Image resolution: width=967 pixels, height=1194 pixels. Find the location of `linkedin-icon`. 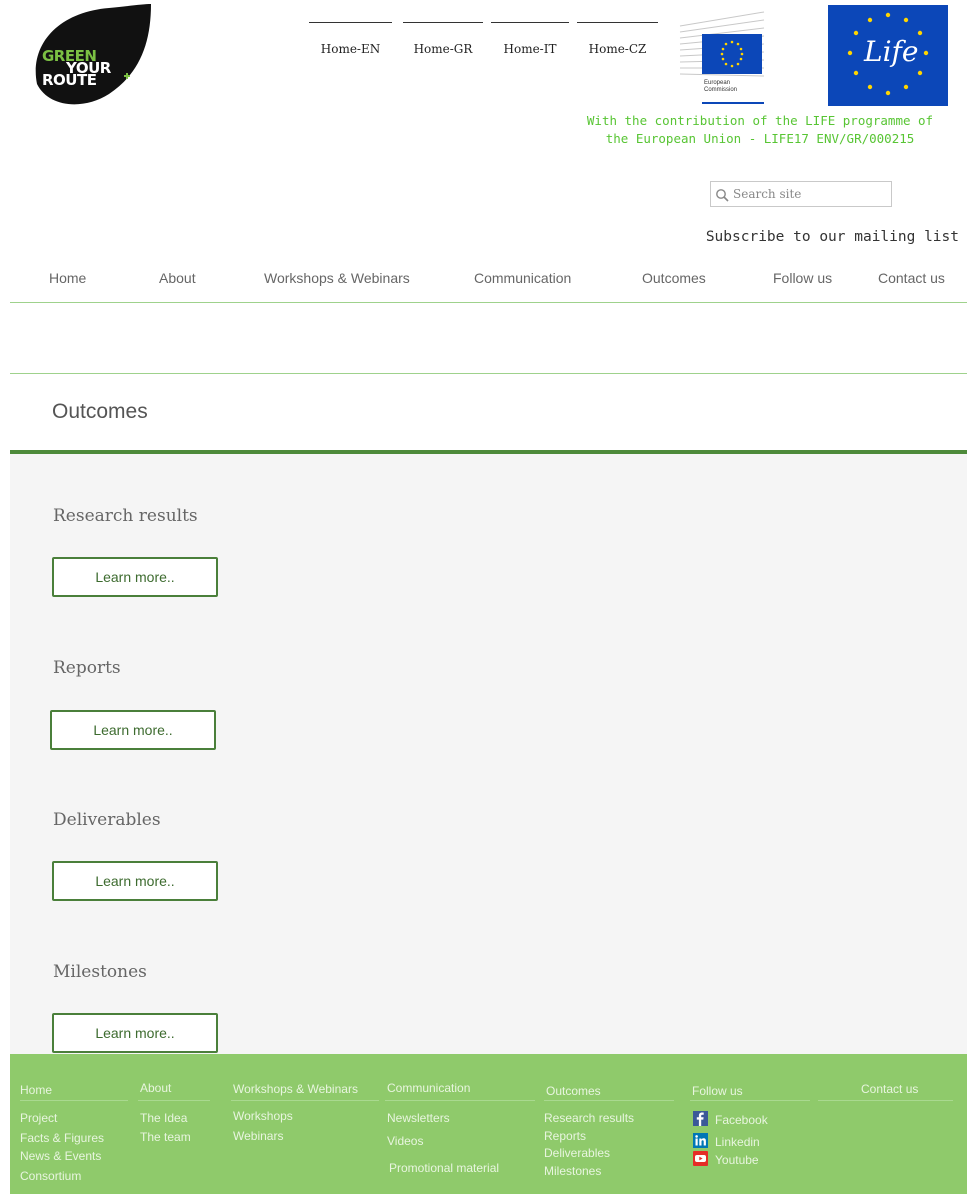

linkedin-icon is located at coordinates (700, 1140).